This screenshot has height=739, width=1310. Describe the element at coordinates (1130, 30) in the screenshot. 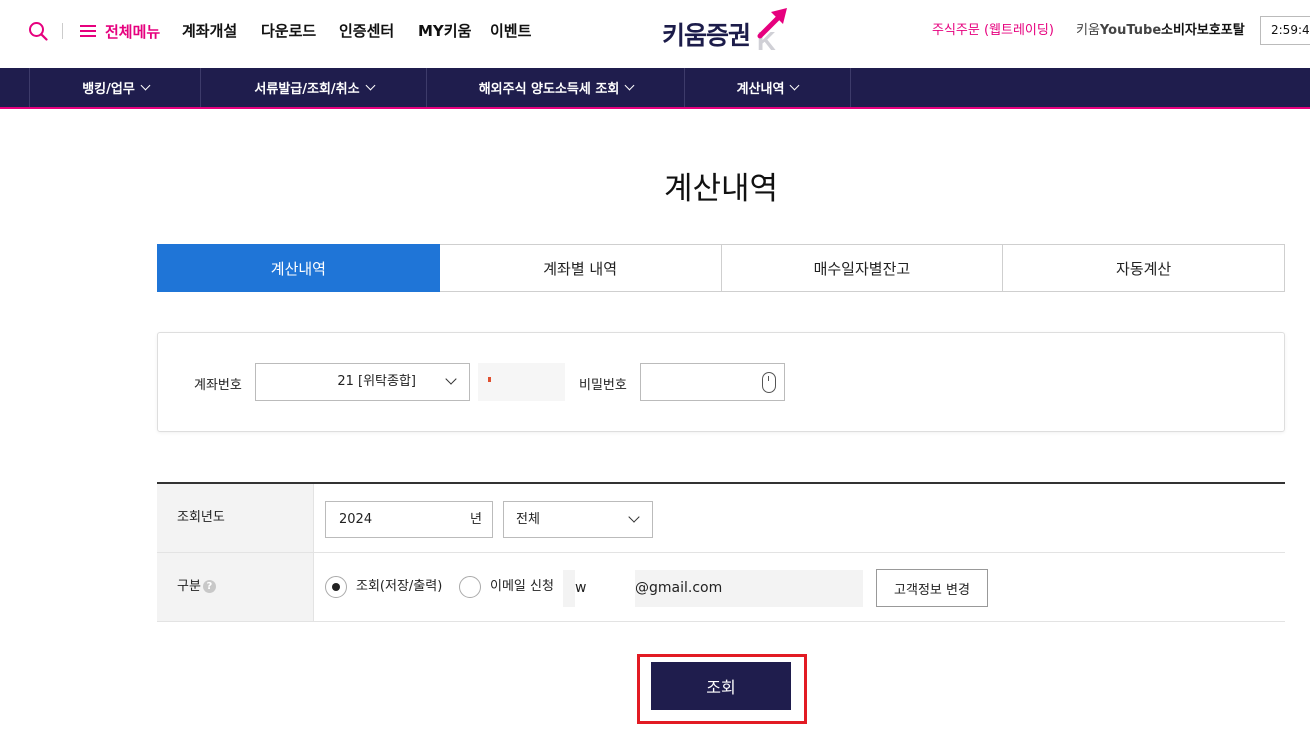

I see `youtube-label: YouTube` at that location.